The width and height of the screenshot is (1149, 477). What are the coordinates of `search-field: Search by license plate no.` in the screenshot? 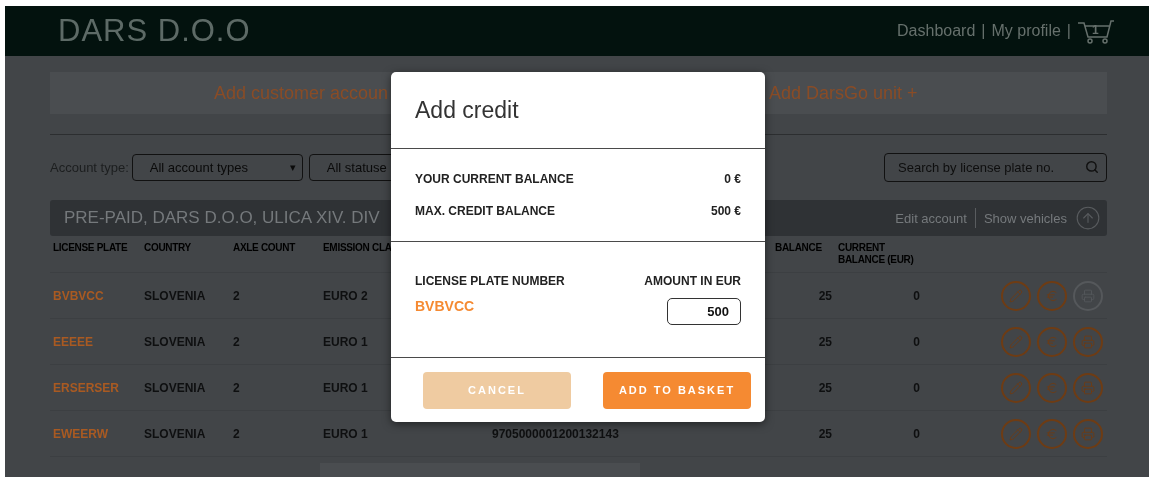 It's located at (995, 167).